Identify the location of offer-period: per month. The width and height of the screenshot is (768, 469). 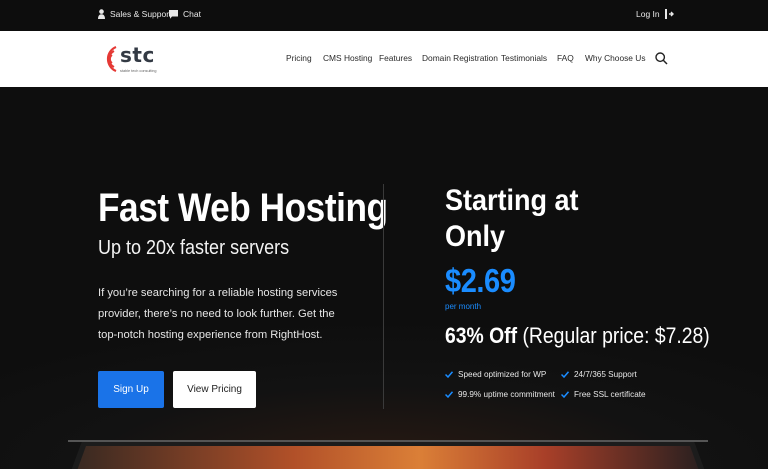
(463, 306).